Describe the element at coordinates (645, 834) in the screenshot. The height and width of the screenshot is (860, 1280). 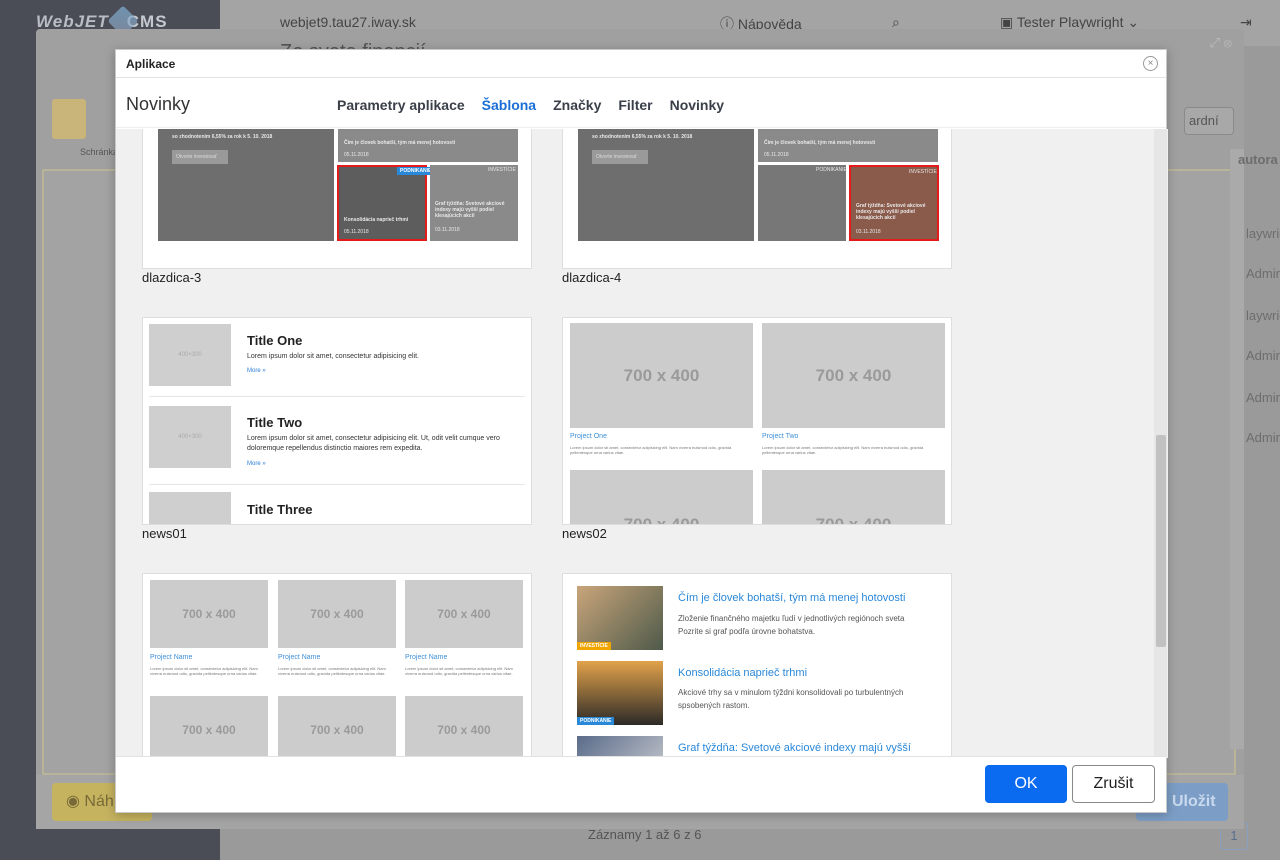
I see `records-info: Záznamy 1 až 6 z 6` at that location.